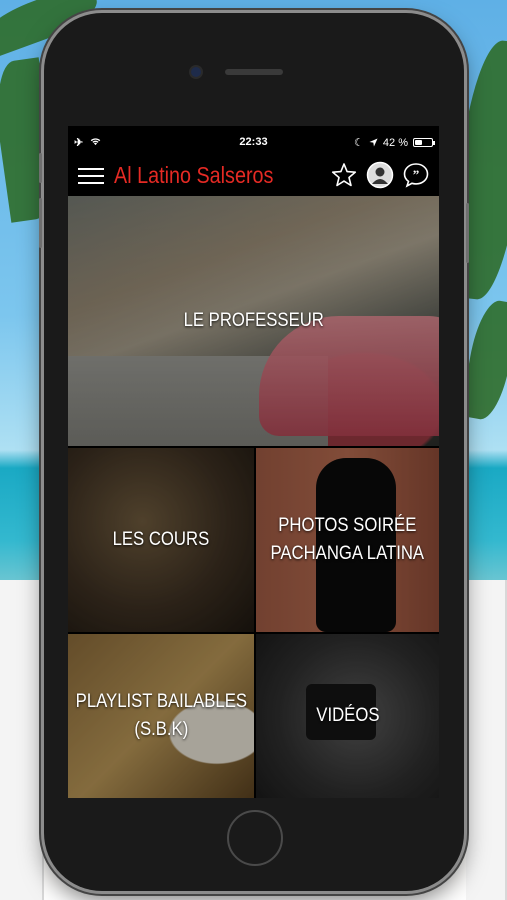  I want to click on front-camera, so click(196, 72).